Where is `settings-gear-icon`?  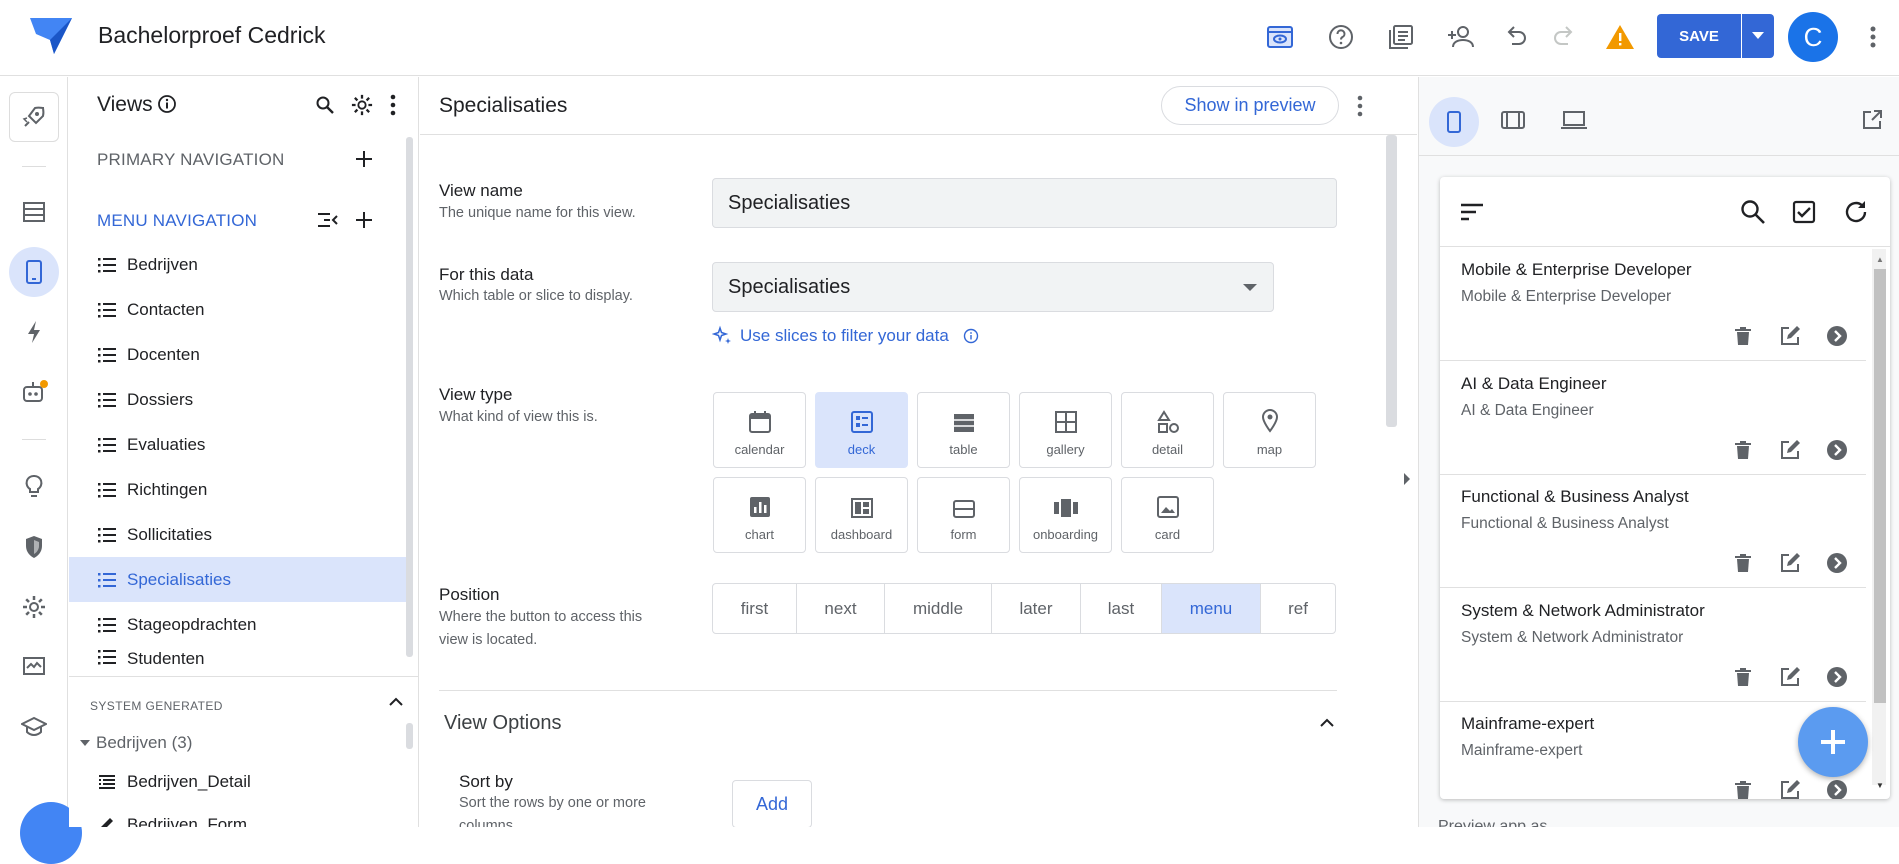 settings-gear-icon is located at coordinates (34, 607).